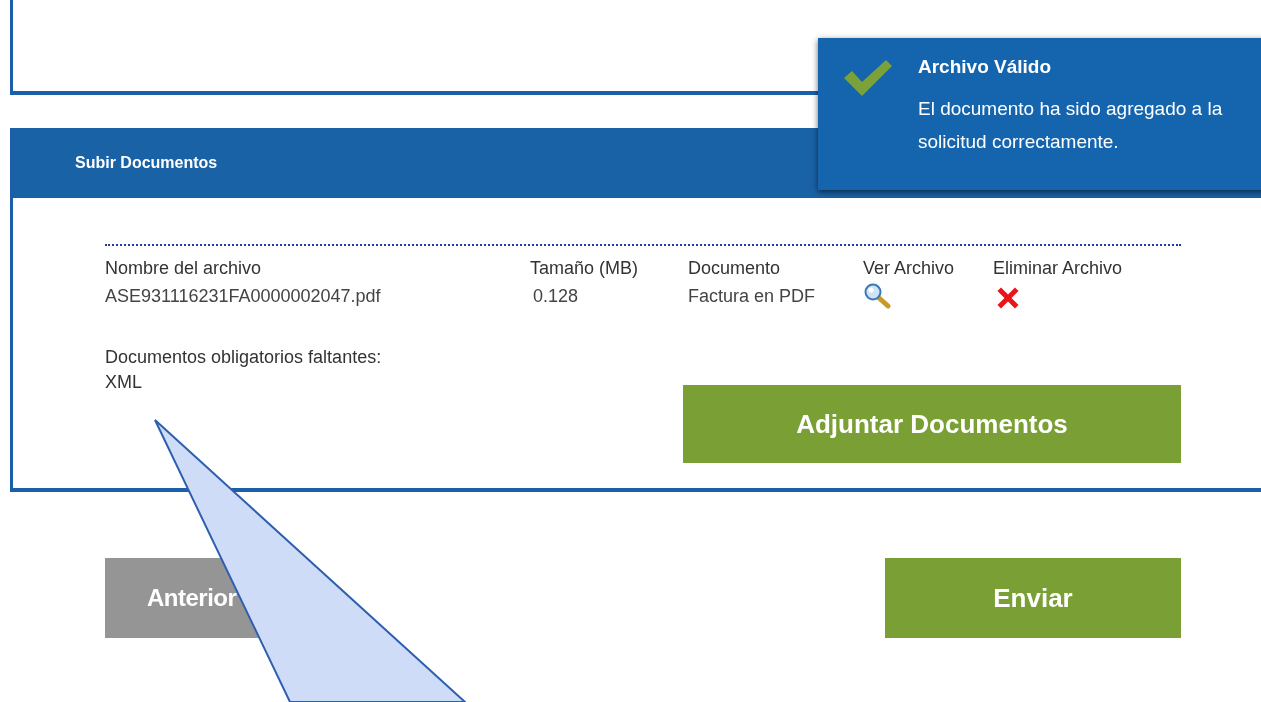  What do you see at coordinates (184, 268) in the screenshot?
I see `column-header: Nombre del archivo` at bounding box center [184, 268].